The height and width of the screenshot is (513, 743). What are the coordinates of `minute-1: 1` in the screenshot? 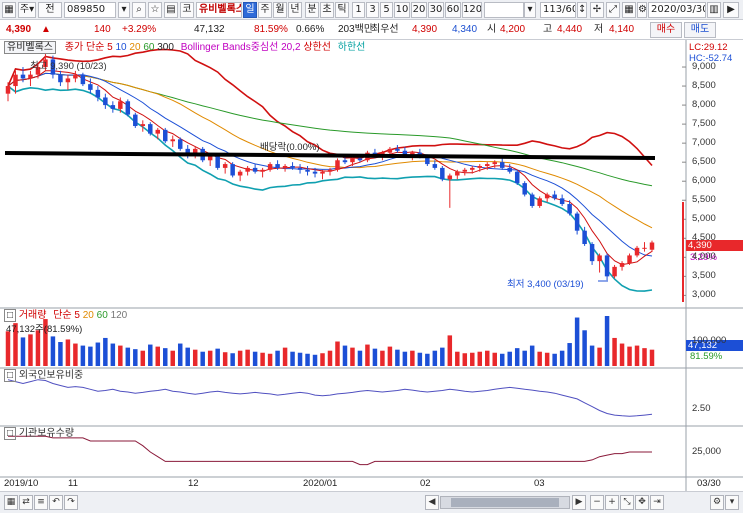 It's located at (358, 10).